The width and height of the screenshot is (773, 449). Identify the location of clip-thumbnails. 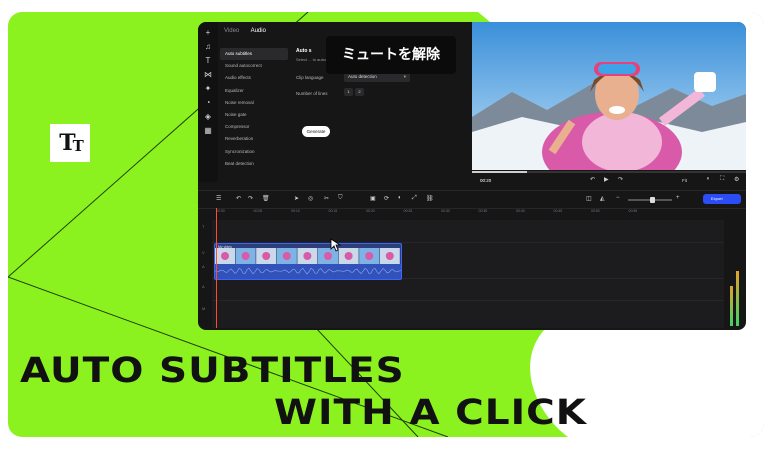
(308, 263).